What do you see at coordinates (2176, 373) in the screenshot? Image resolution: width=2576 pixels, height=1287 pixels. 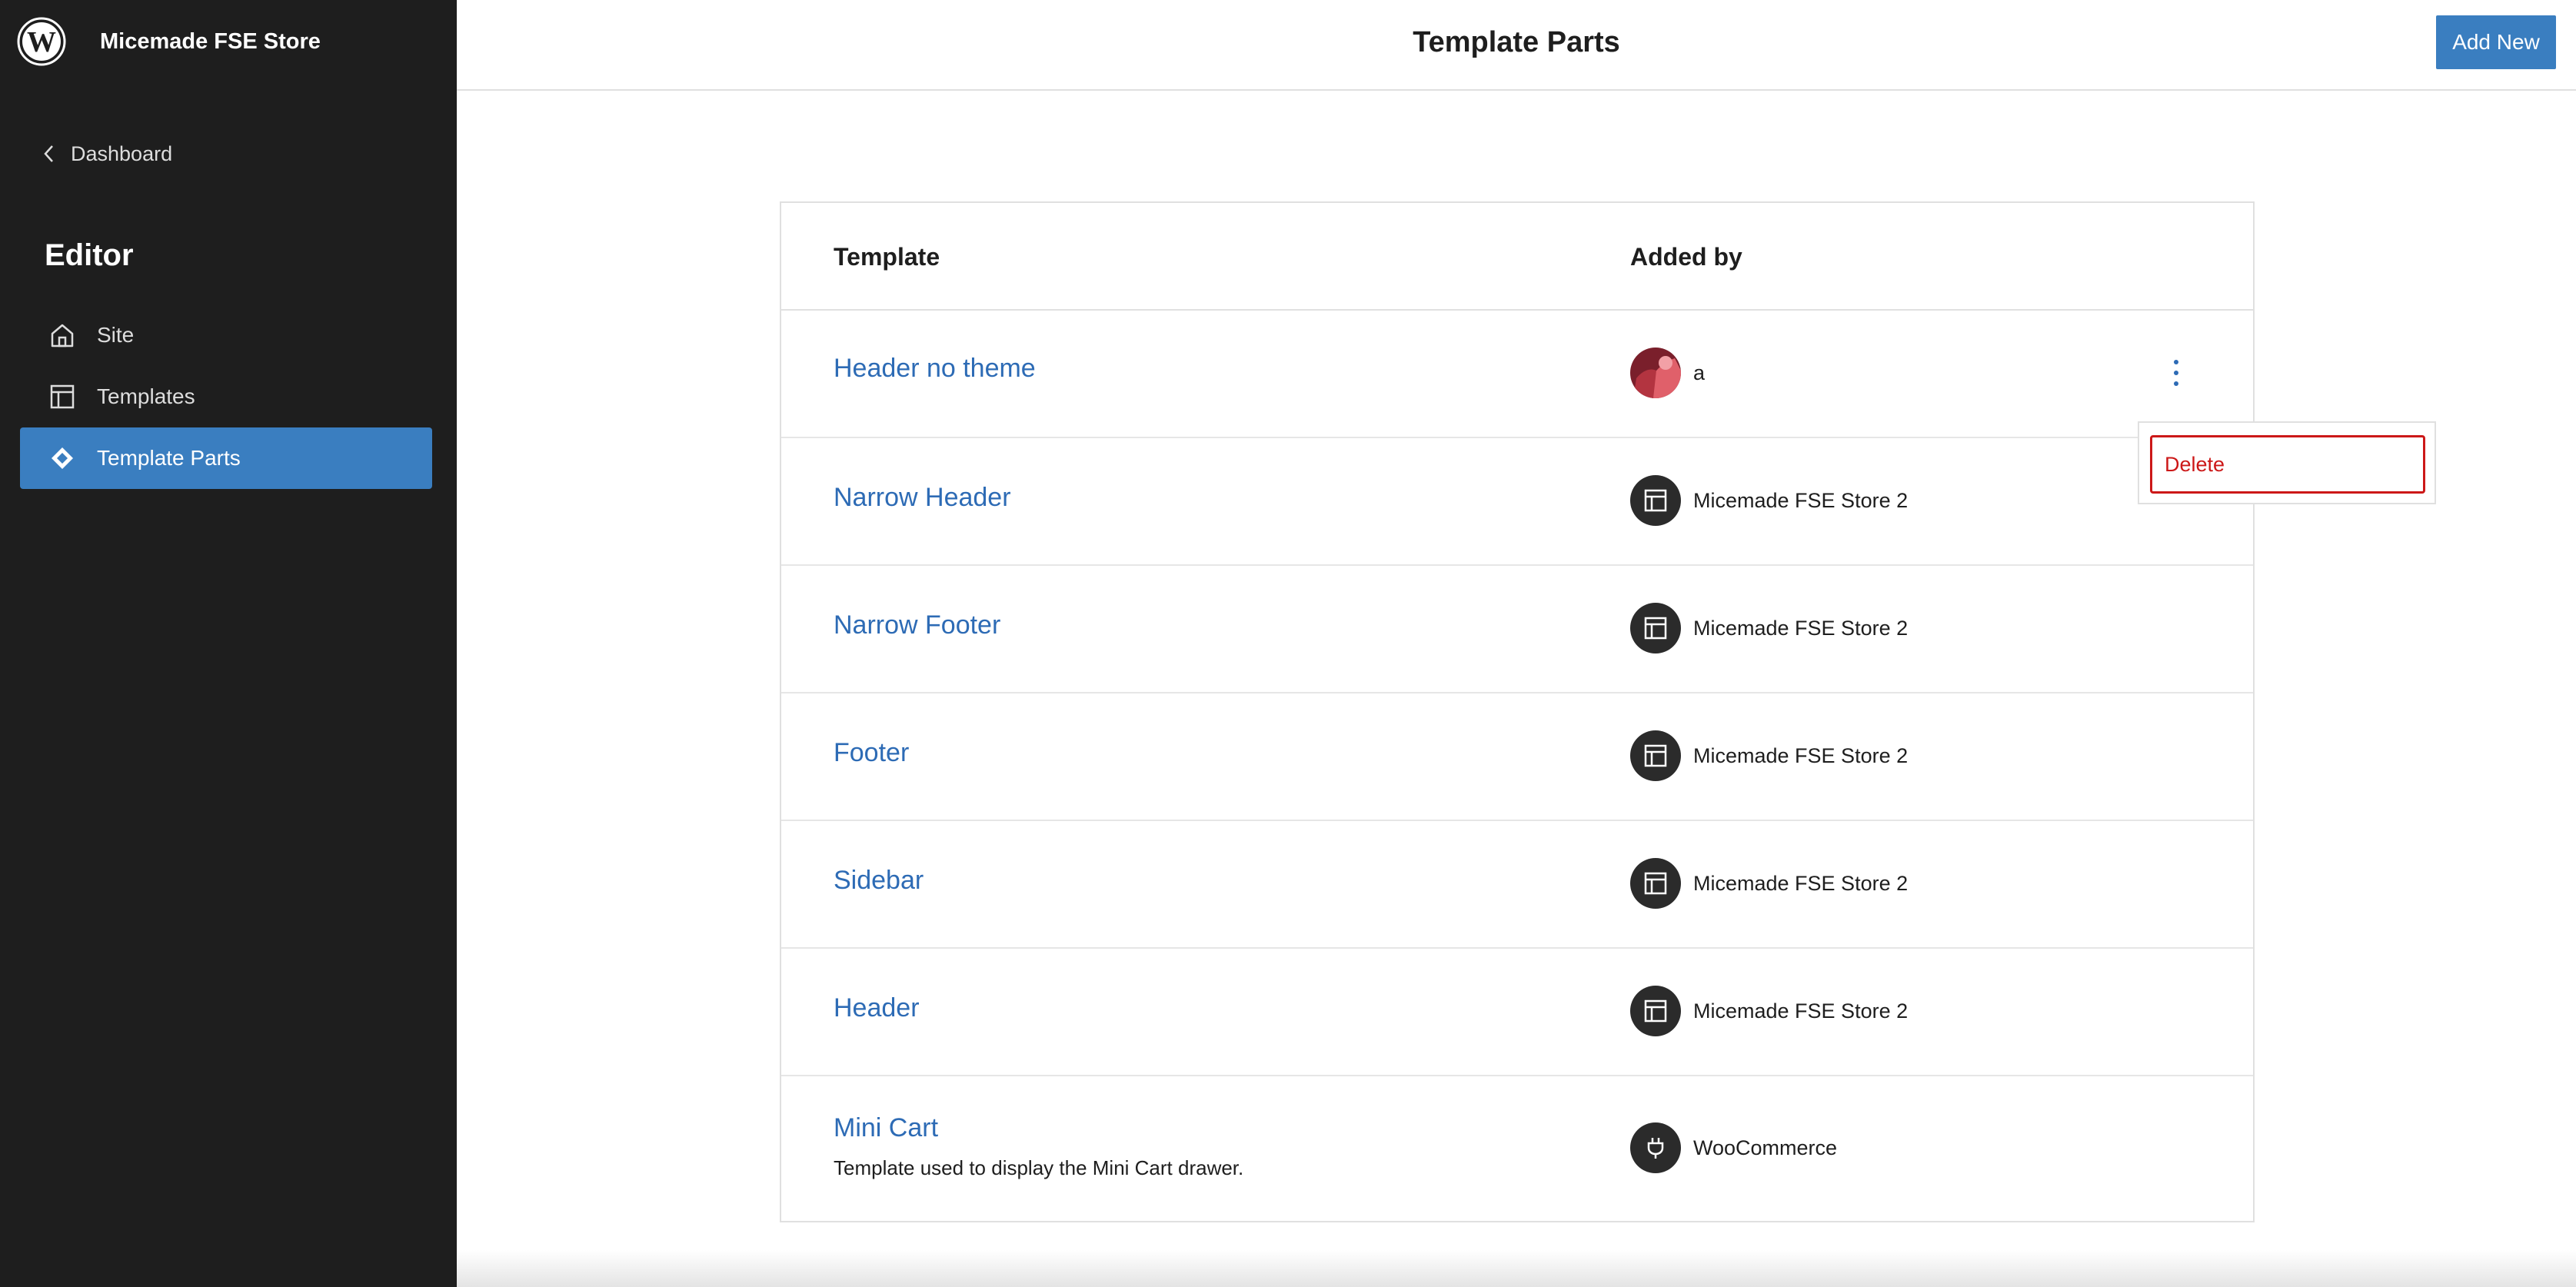 I see `more-actions-icon` at bounding box center [2176, 373].